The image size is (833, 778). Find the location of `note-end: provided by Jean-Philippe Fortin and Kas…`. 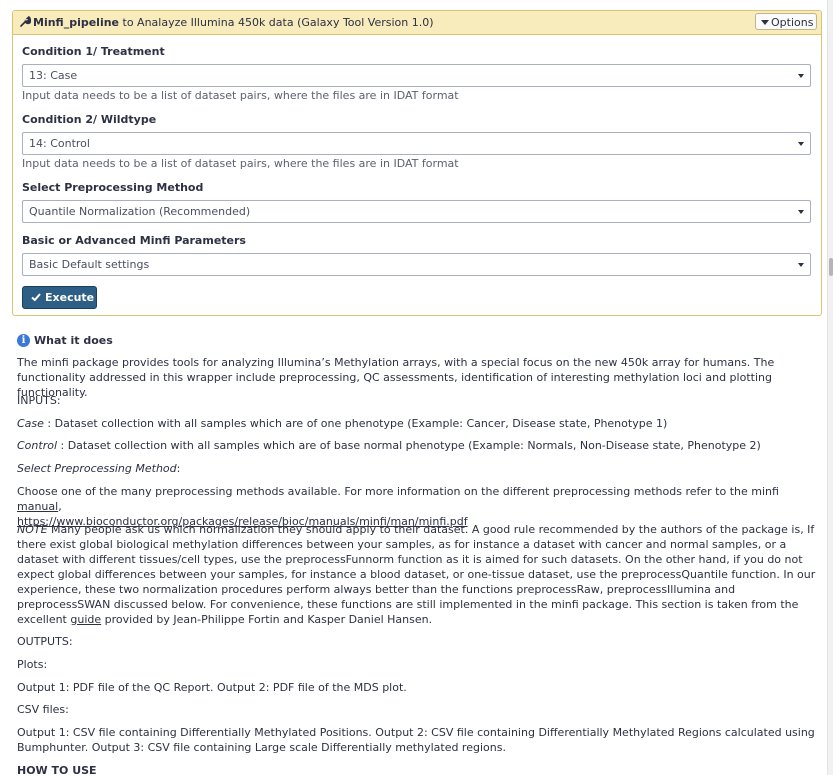

note-end: provided by Jean-Philippe Fortin and Kas… is located at coordinates (267, 619).